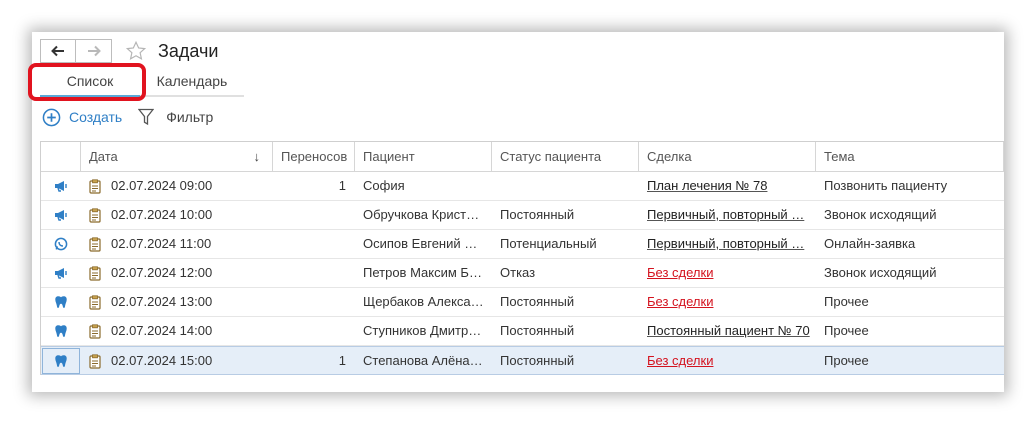 Image resolution: width=1036 pixels, height=425 pixels. Describe the element at coordinates (136, 51) in the screenshot. I see `star-icon` at that location.